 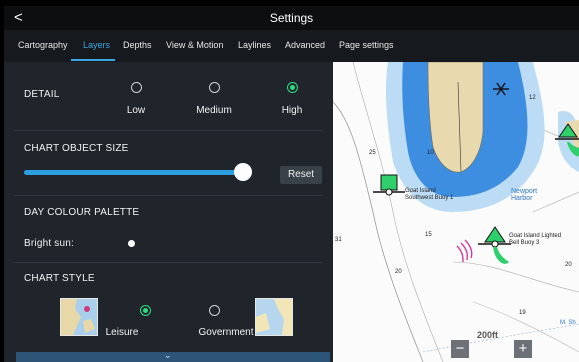 I want to click on day-colour-palette-title: DAY COLOUR PALETTE, so click(x=82, y=212).